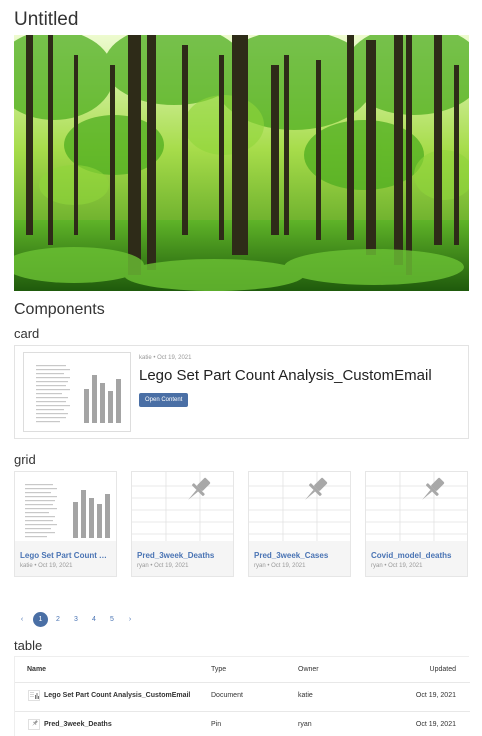 The height and width of the screenshot is (736, 482). What do you see at coordinates (218, 669) in the screenshot?
I see `col-header-type: Type` at bounding box center [218, 669].